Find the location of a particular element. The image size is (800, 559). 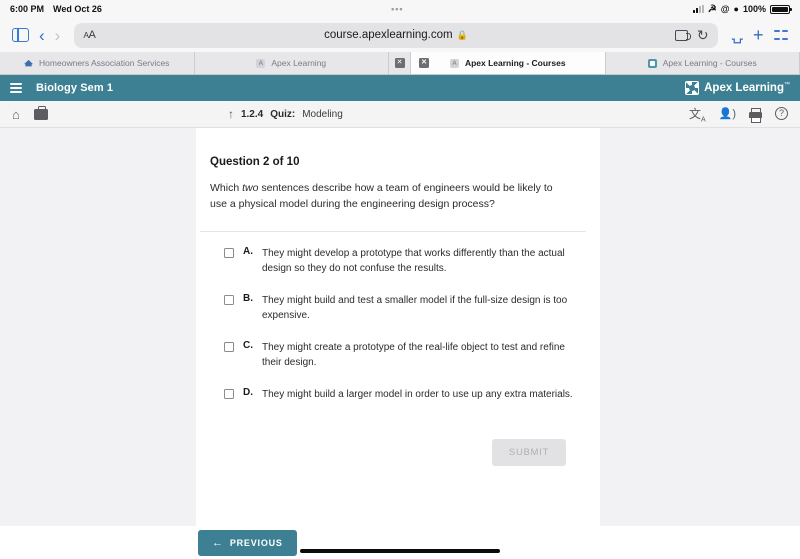

activity-name: Modeling is located at coordinates (322, 114).